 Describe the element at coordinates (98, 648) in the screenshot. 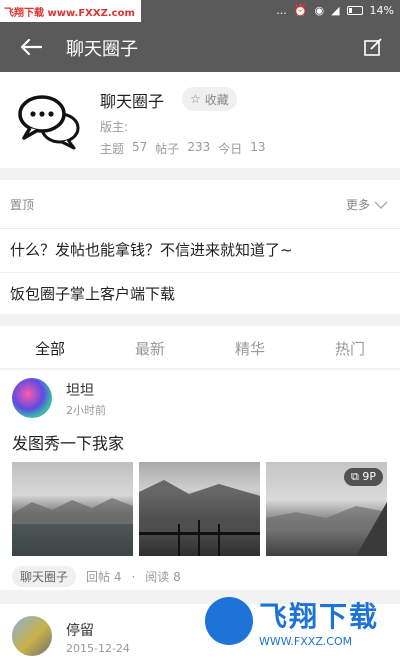

I see `post-time: 2015-12-24` at that location.